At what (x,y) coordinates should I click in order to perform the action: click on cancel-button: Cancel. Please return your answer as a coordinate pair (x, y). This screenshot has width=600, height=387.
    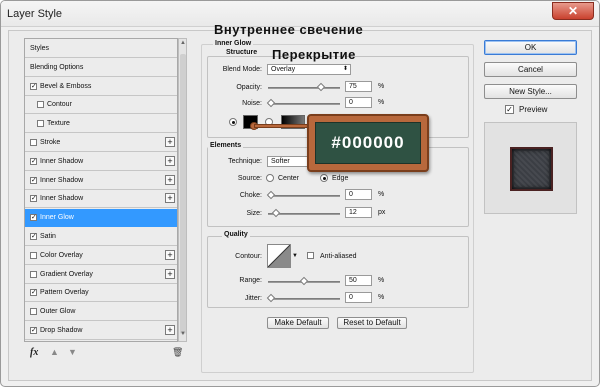
    Looking at the image, I should click on (530, 69).